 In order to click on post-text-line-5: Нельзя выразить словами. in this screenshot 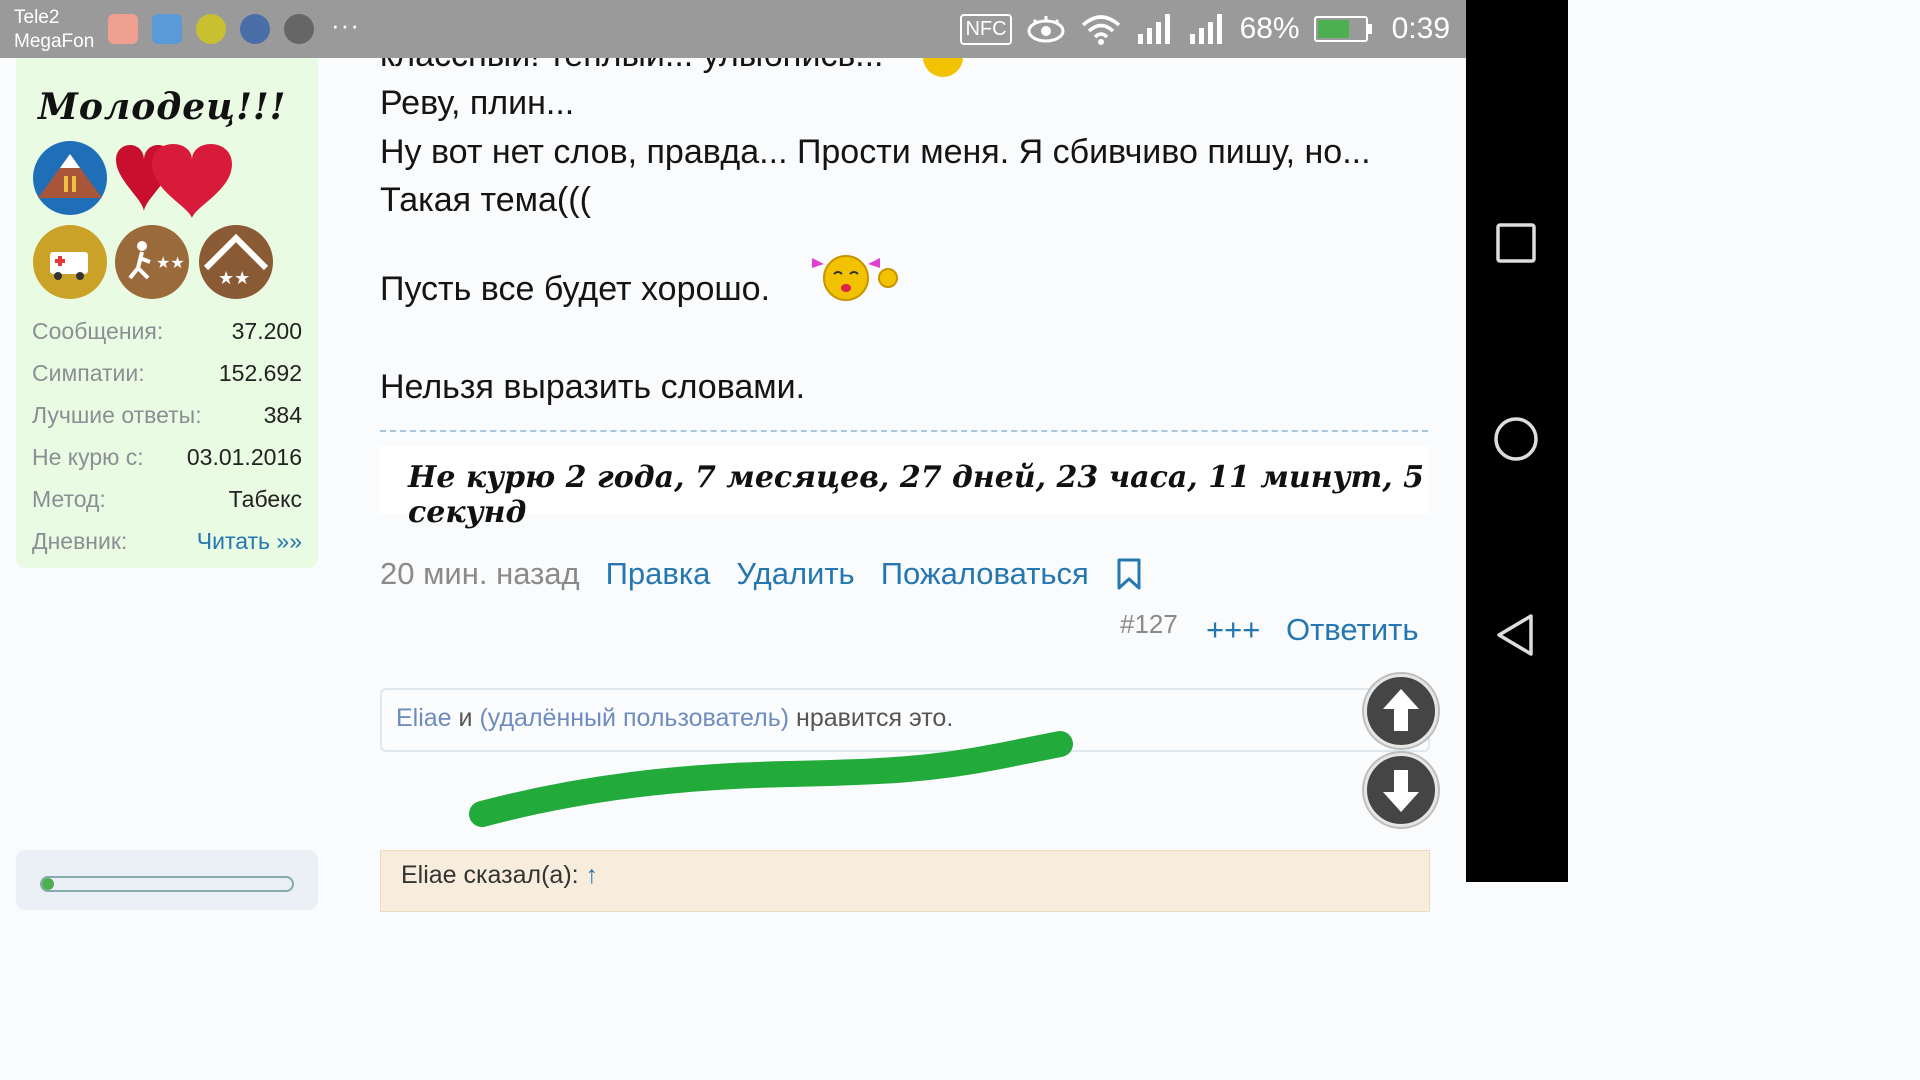, I will do `click(593, 387)`.